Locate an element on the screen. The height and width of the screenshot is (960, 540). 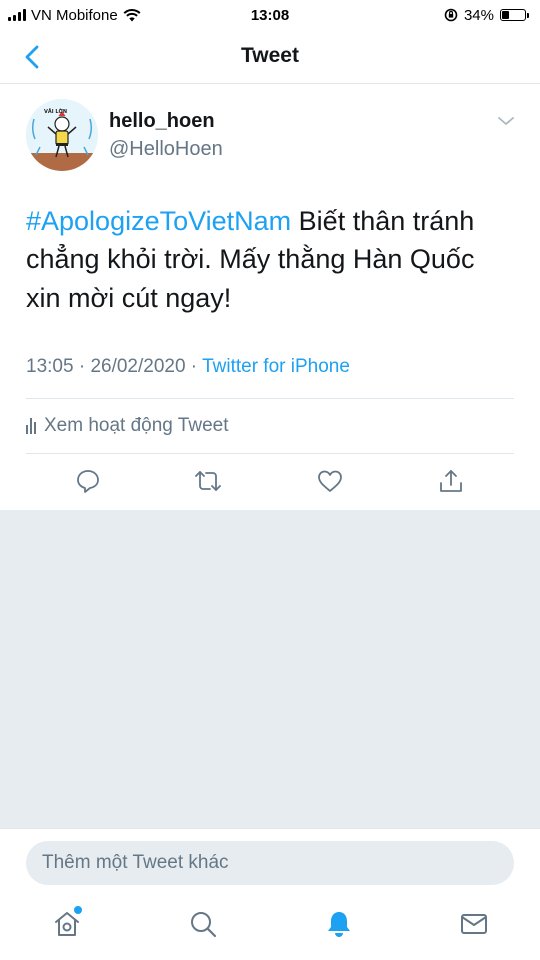
avatar: VĂI LỜN is located at coordinates (62, 135).